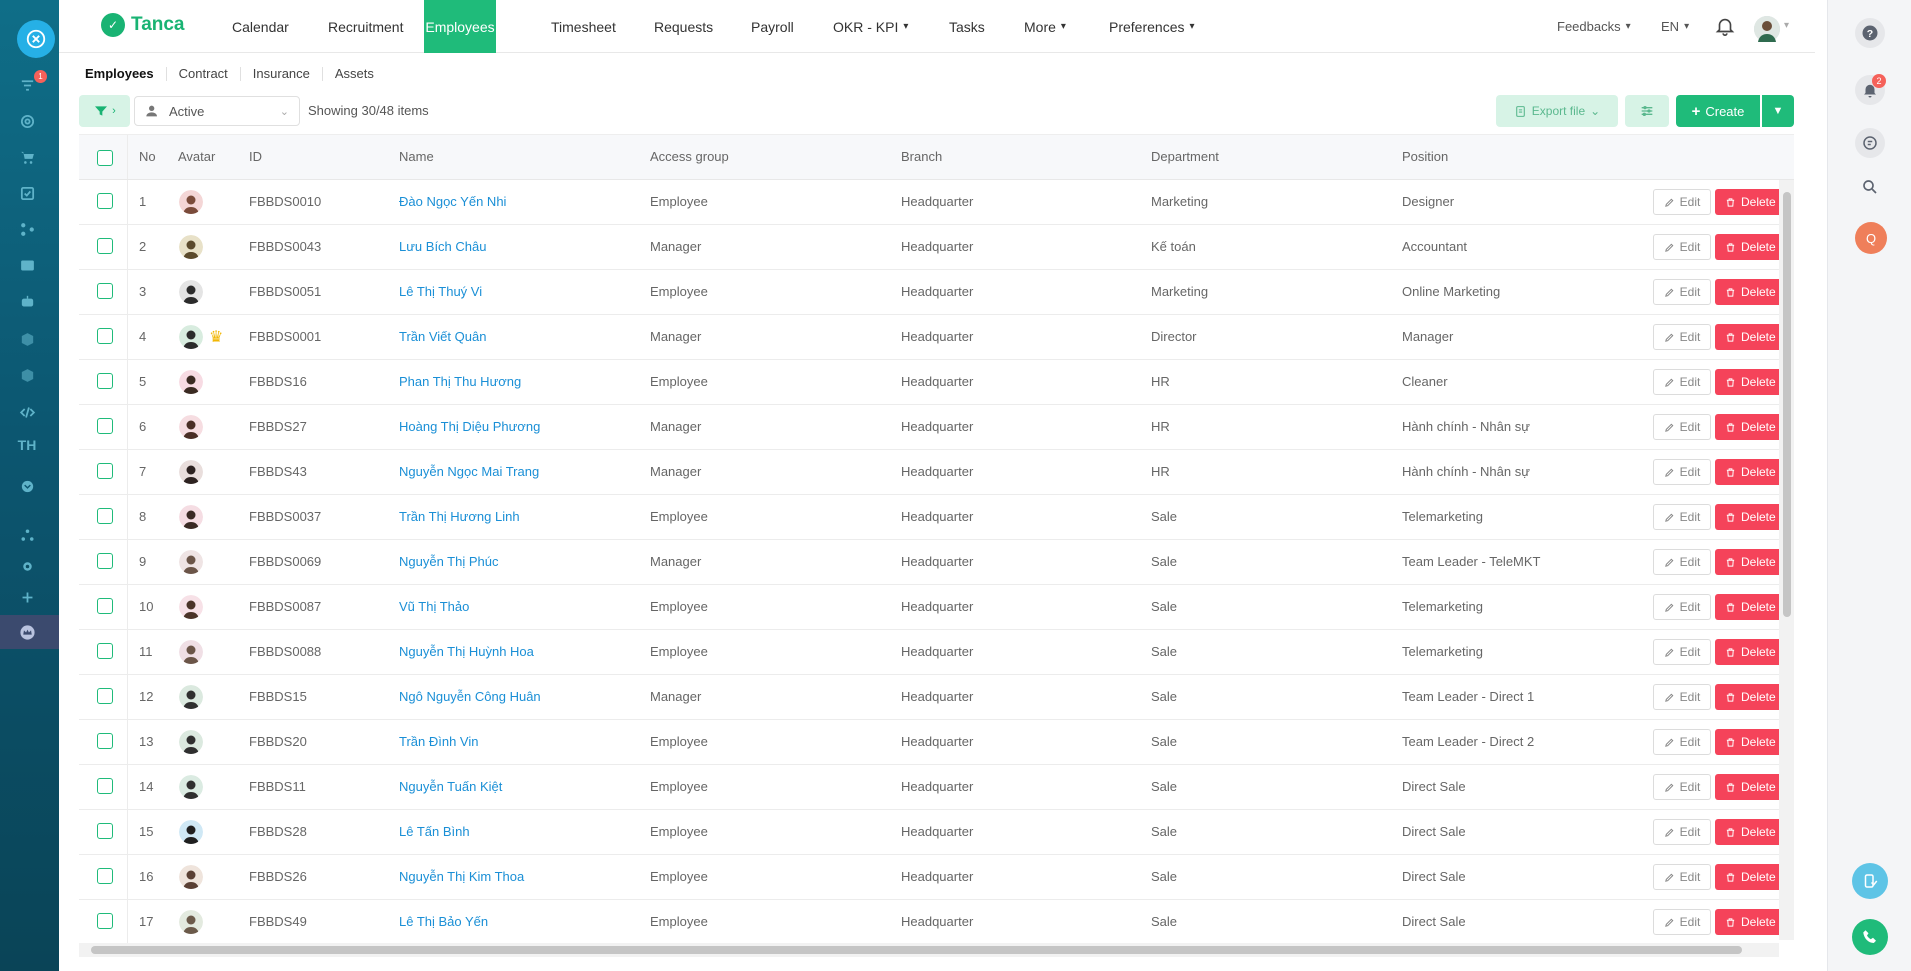 Image resolution: width=1911 pixels, height=971 pixels. What do you see at coordinates (460, 26) in the screenshot?
I see `nav-employees: Employees` at bounding box center [460, 26].